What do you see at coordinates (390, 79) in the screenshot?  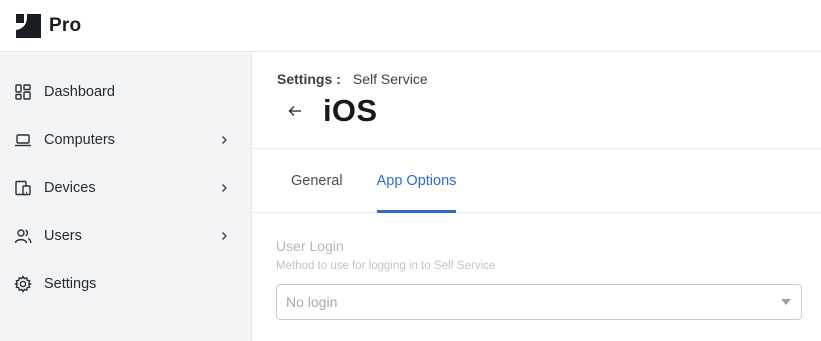 I see `breadcrumb-current: Self Service` at bounding box center [390, 79].